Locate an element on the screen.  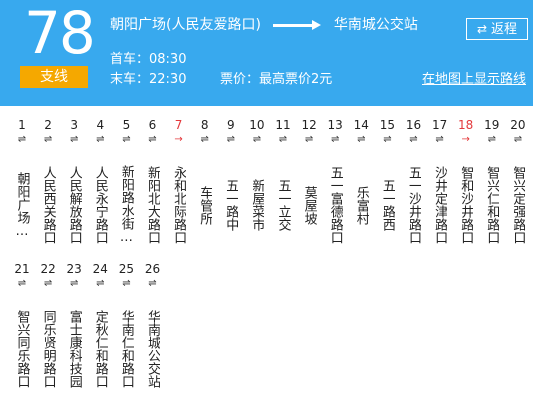
stop-name: 富士康科技园 is located at coordinates (74, 349).